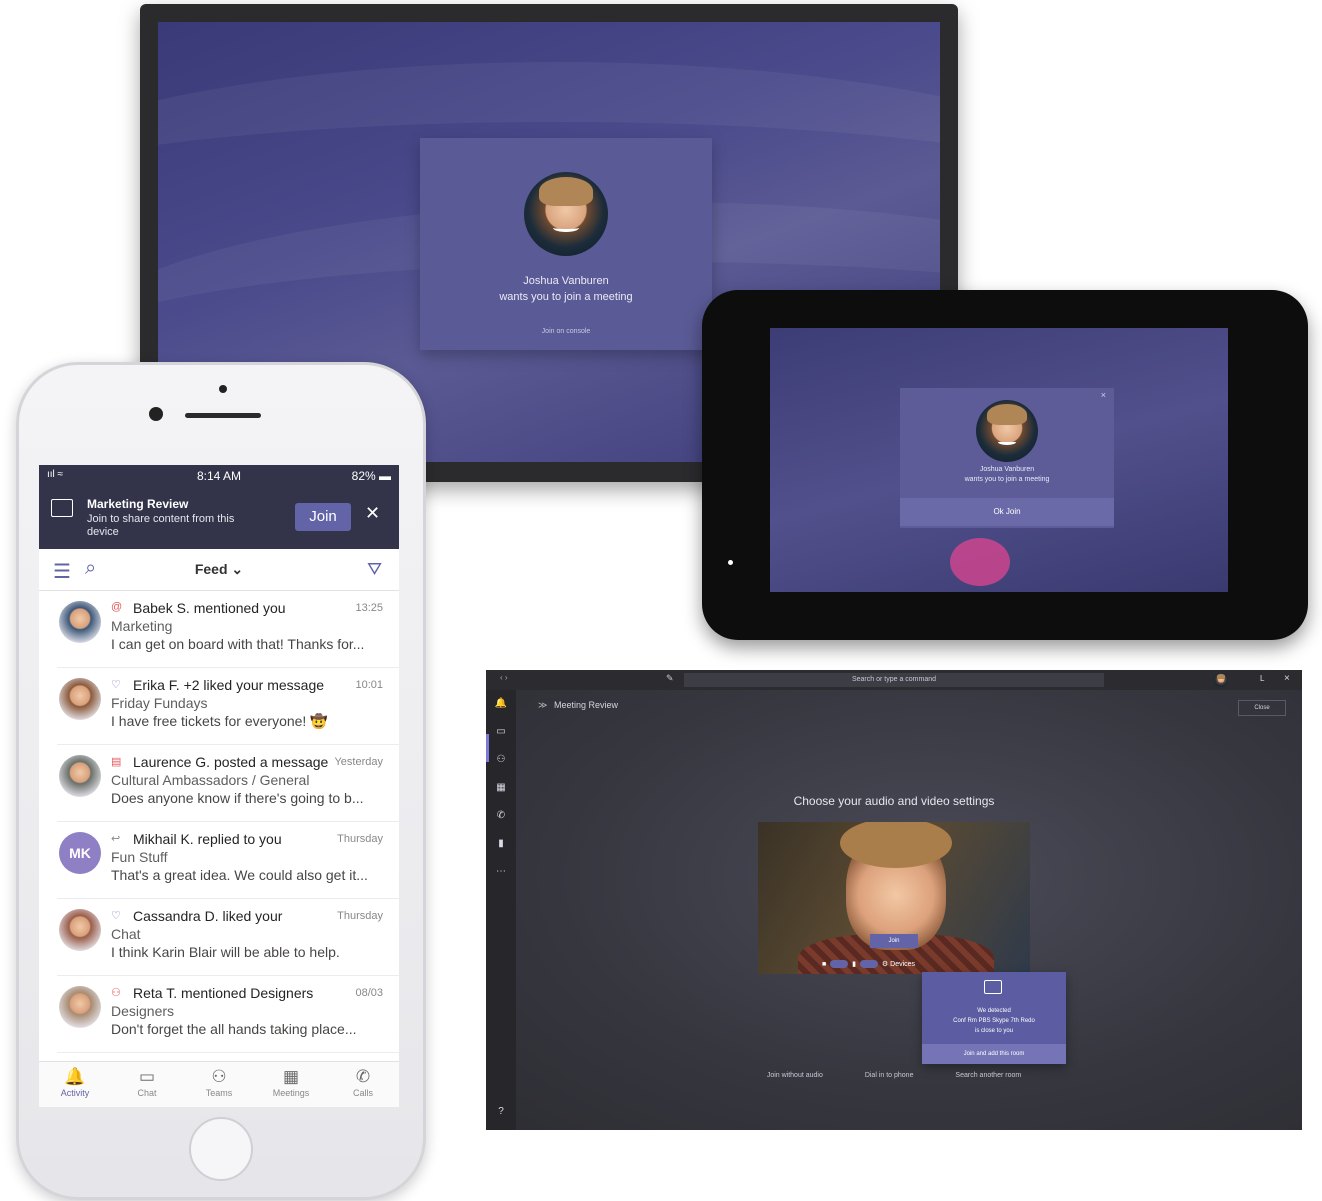 This screenshot has height=1201, width=1322. What do you see at coordinates (894, 898) in the screenshot?
I see `video-preview: Join ■ ▮ ⚙ Devices` at bounding box center [894, 898].